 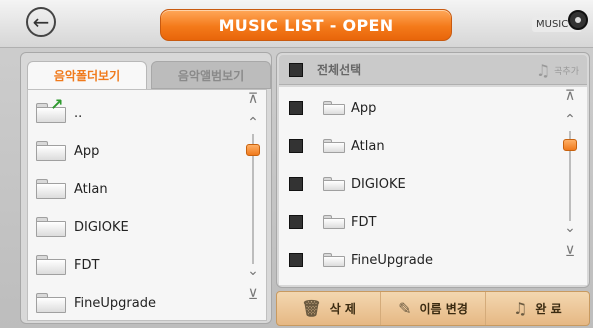 What do you see at coordinates (78, 113) in the screenshot?
I see `list-item-label: ..` at bounding box center [78, 113].